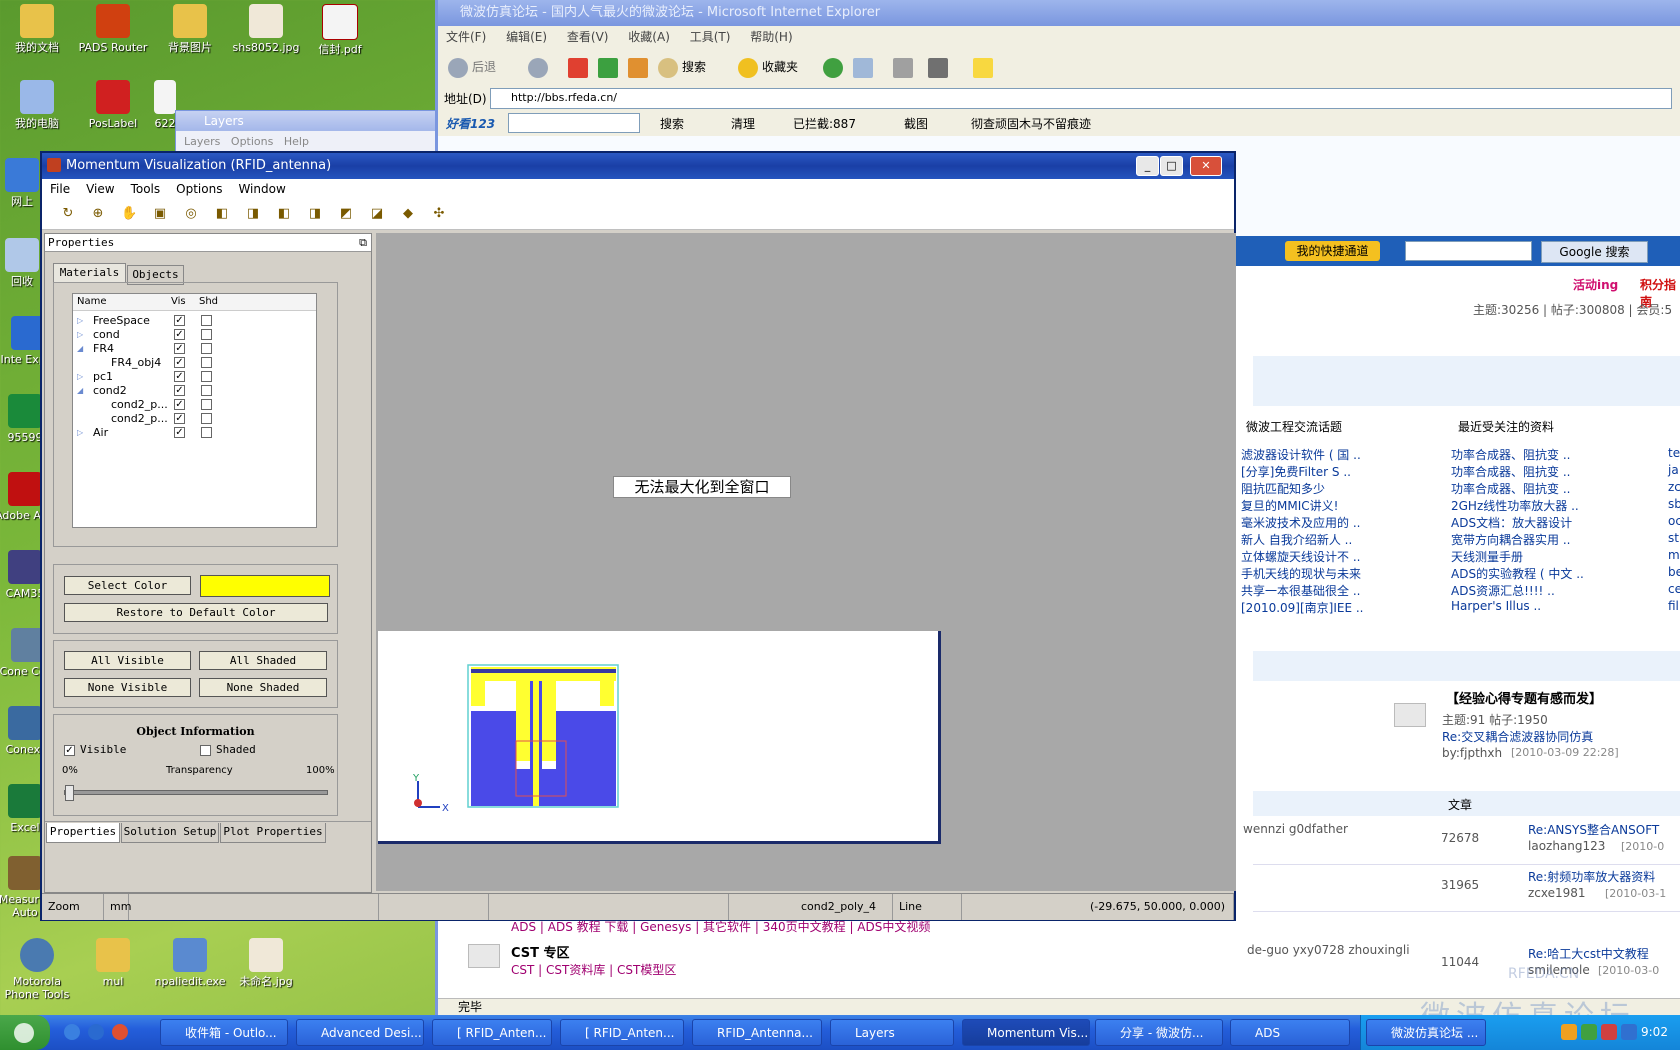  What do you see at coordinates (263, 660) in the screenshot?
I see `all-shaded-button: All Shaded` at bounding box center [263, 660].